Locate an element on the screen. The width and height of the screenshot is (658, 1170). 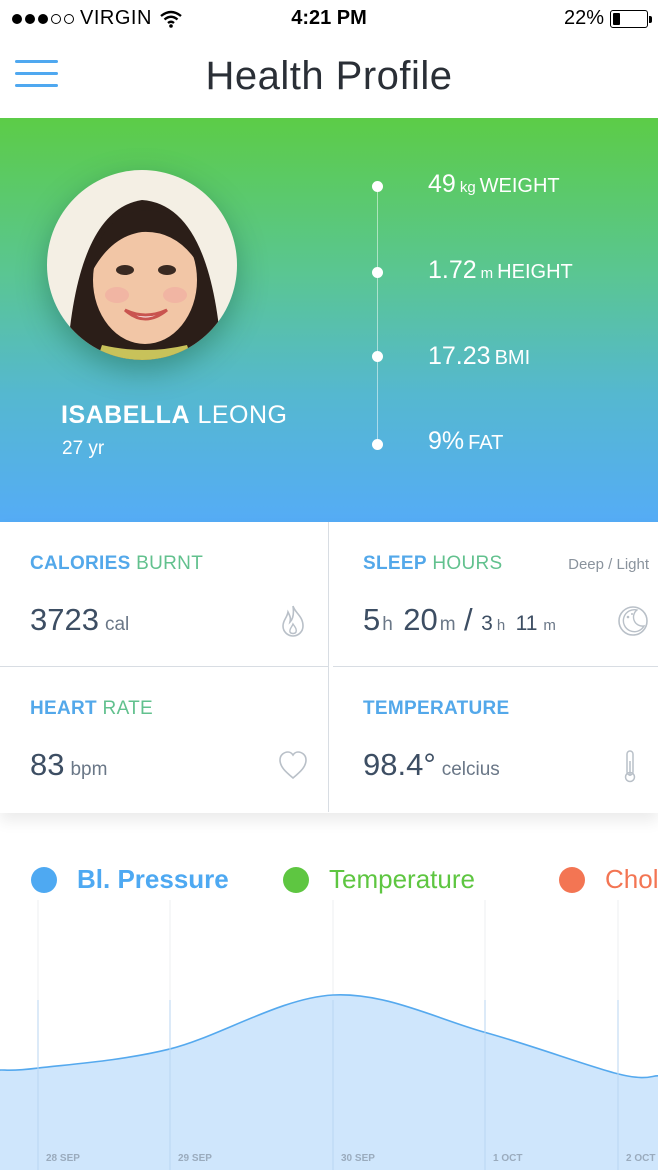
moon-icon is located at coordinates (633, 621).